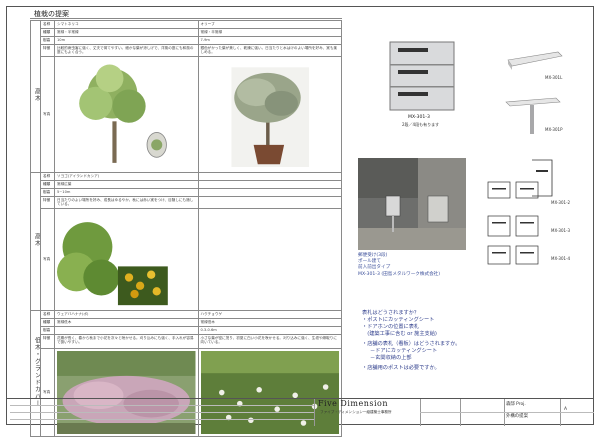  Describe the element at coordinates (126, 314) in the screenshot. I see `plant-name: ウェアバハナナ(ボ)` at that location.